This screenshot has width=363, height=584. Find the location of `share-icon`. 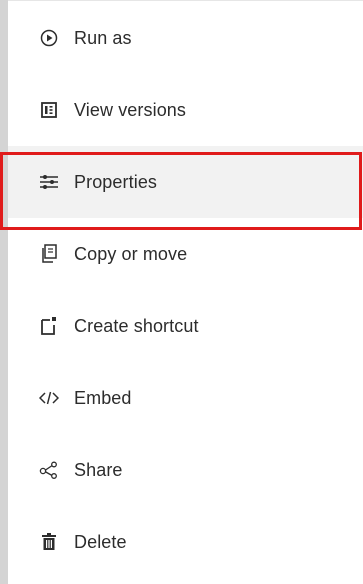

share-icon is located at coordinates (49, 470).